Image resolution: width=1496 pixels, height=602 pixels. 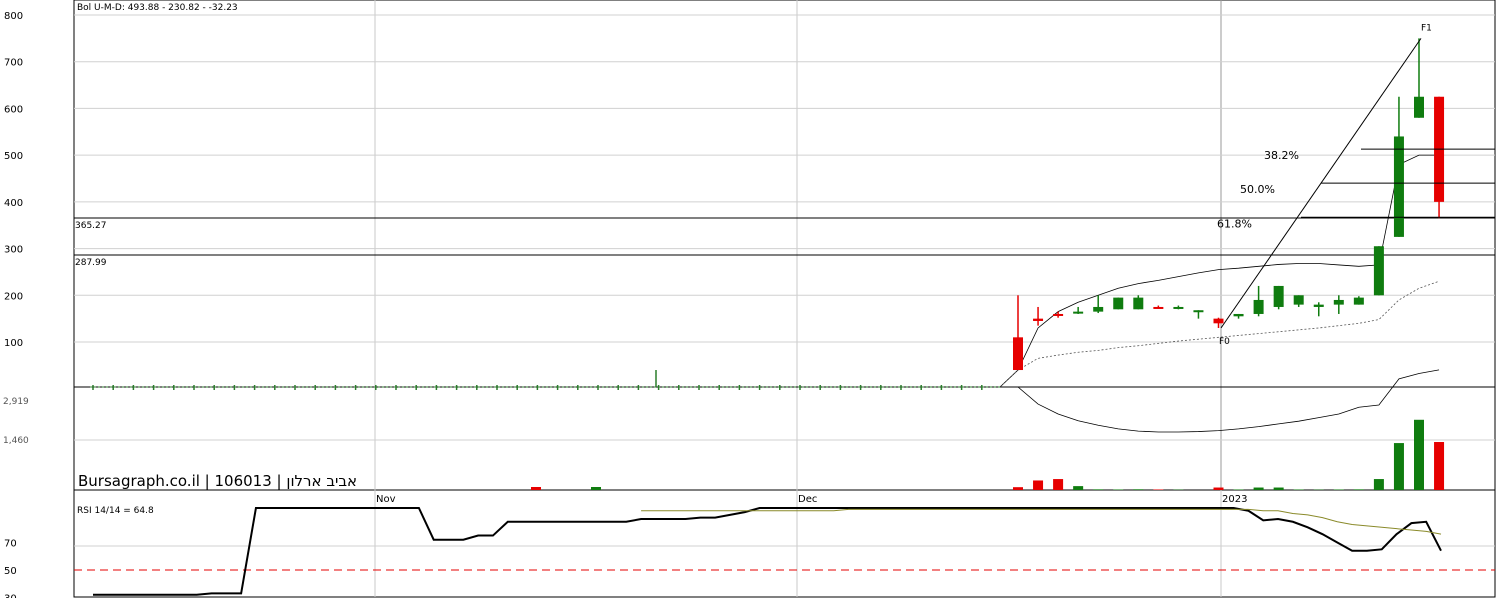 I want to click on month-label: 2023, so click(x=1234, y=499).